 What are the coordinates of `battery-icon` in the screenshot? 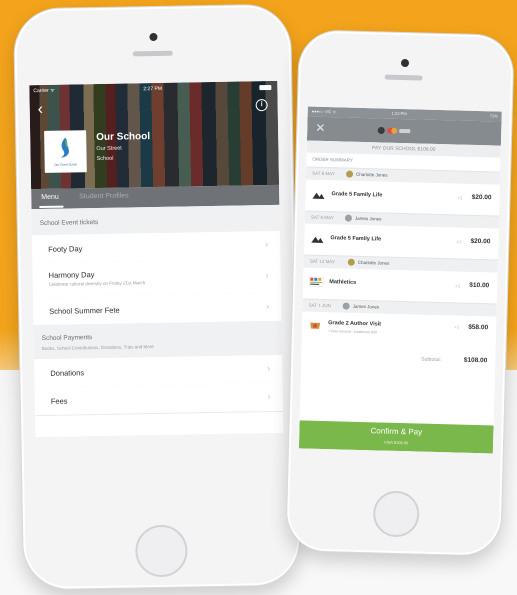 It's located at (265, 87).